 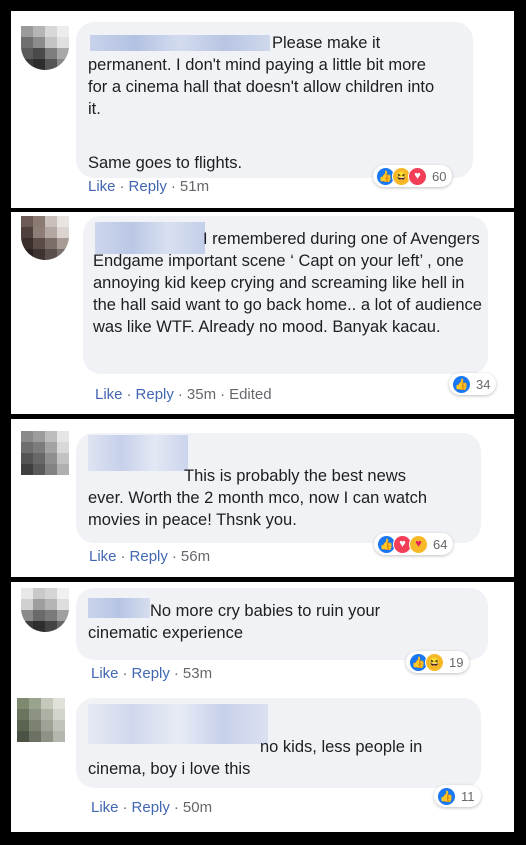 I want to click on reaction-count: 19, so click(x=456, y=662).